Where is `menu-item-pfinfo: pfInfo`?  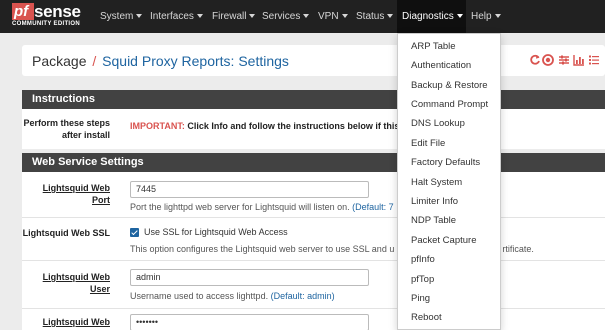 menu-item-pfinfo: pfInfo is located at coordinates (423, 259).